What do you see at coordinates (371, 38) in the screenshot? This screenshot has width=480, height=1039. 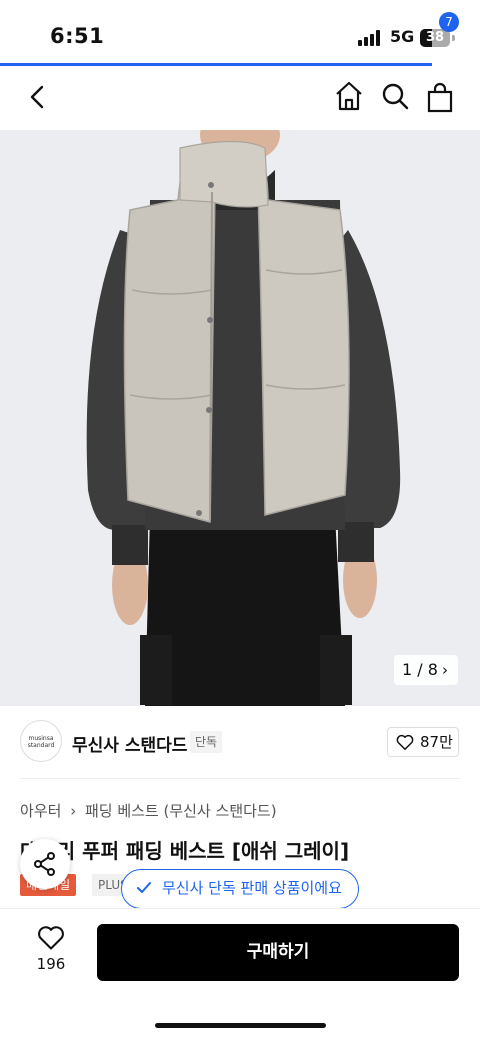 I see `signal-icon` at bounding box center [371, 38].